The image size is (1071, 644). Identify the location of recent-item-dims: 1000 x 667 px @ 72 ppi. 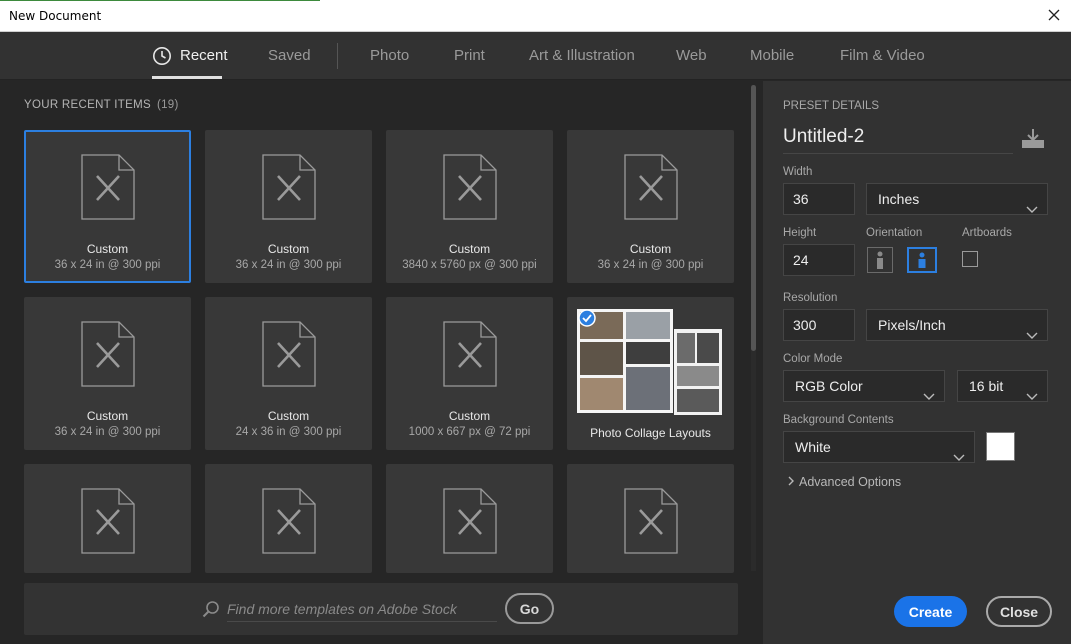
(469, 432).